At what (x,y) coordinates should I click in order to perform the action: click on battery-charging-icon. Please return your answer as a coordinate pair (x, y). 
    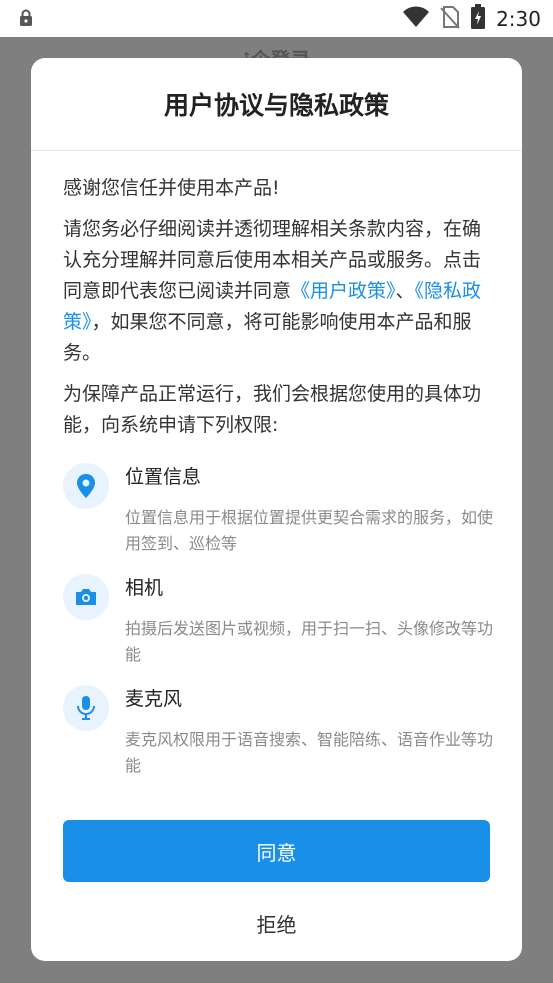
    Looking at the image, I should click on (478, 19).